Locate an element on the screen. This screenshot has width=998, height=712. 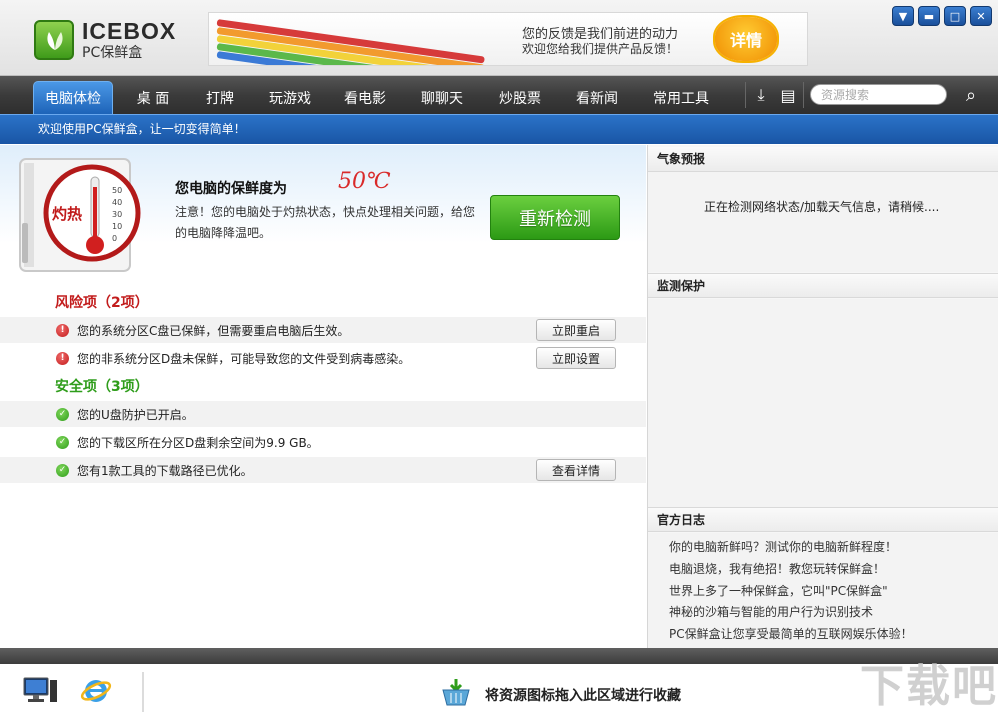
tick-label: 40 is located at coordinates (117, 202).